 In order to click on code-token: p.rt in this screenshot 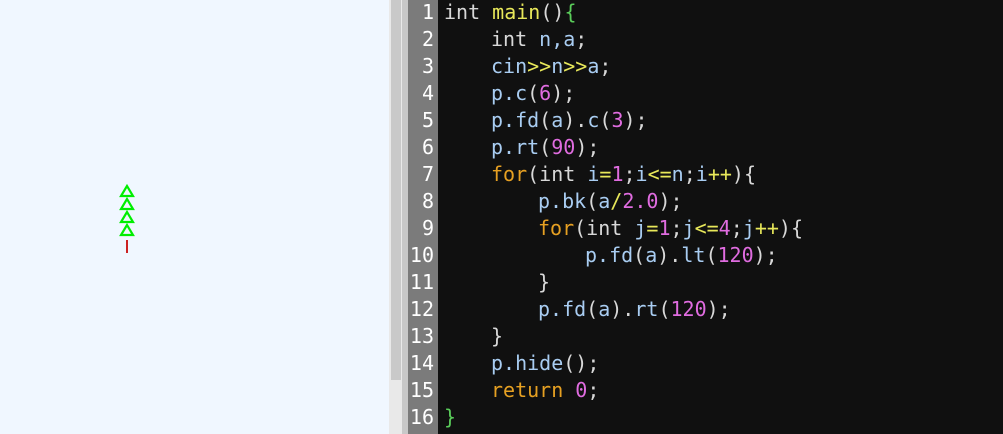, I will do `click(515, 147)`.